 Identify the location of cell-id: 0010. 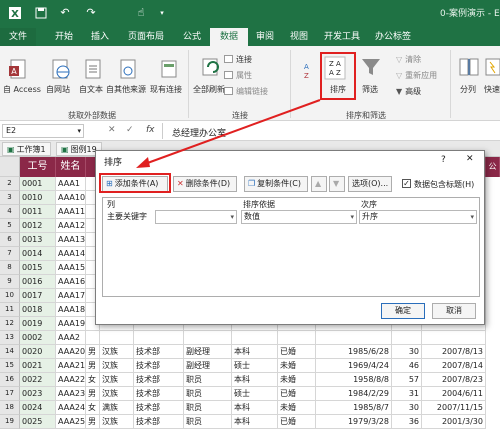
(38, 198).